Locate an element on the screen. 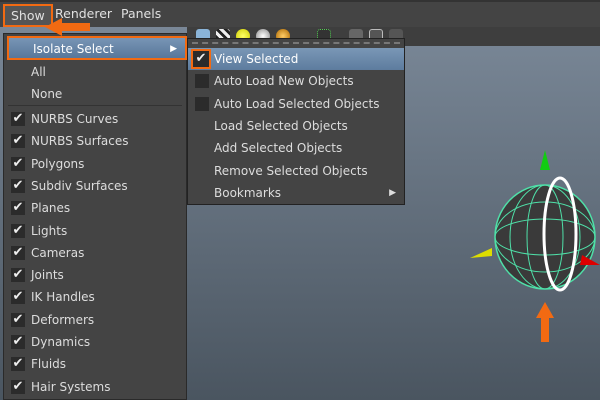 The height and width of the screenshot is (400, 600). label: Isolate Select is located at coordinates (73, 49).